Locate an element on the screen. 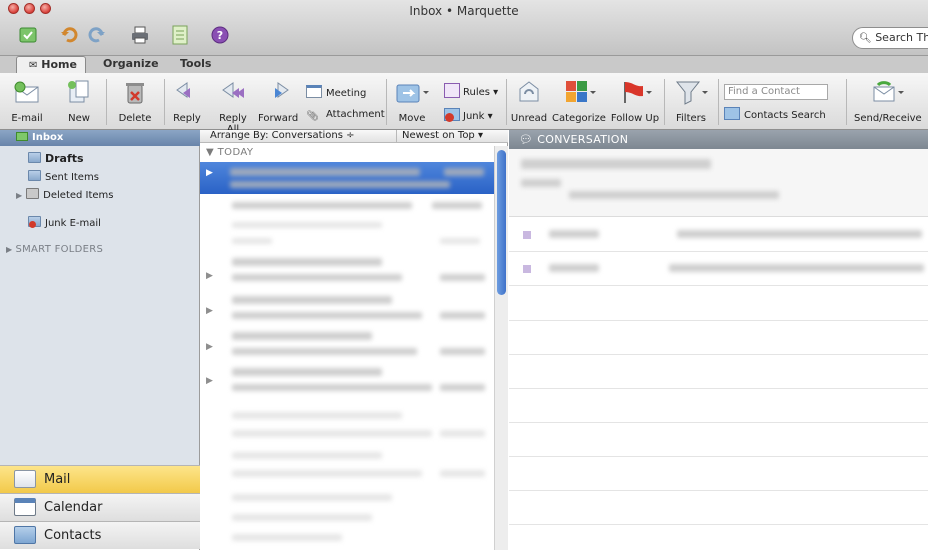 The height and width of the screenshot is (550, 928). send-receive-quick-button is located at coordinates (28, 35).